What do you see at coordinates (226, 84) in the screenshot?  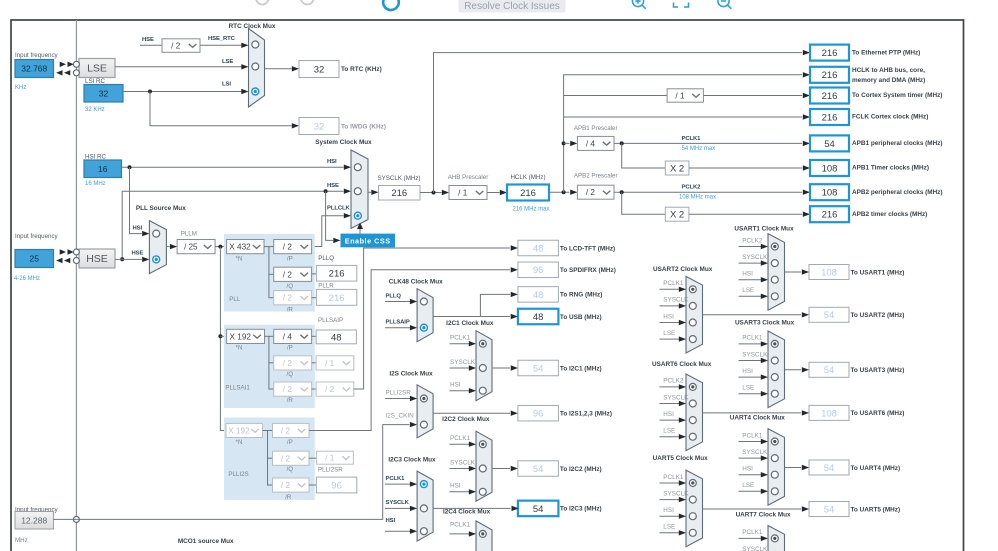 I see `svg-text: LSI` at bounding box center [226, 84].